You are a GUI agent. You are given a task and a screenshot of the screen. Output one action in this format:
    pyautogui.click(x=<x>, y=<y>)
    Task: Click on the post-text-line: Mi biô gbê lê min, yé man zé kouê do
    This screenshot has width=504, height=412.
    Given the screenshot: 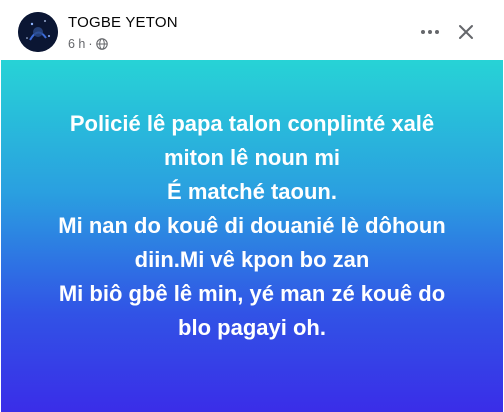 What is the action you would take?
    pyautogui.click(x=252, y=293)
    